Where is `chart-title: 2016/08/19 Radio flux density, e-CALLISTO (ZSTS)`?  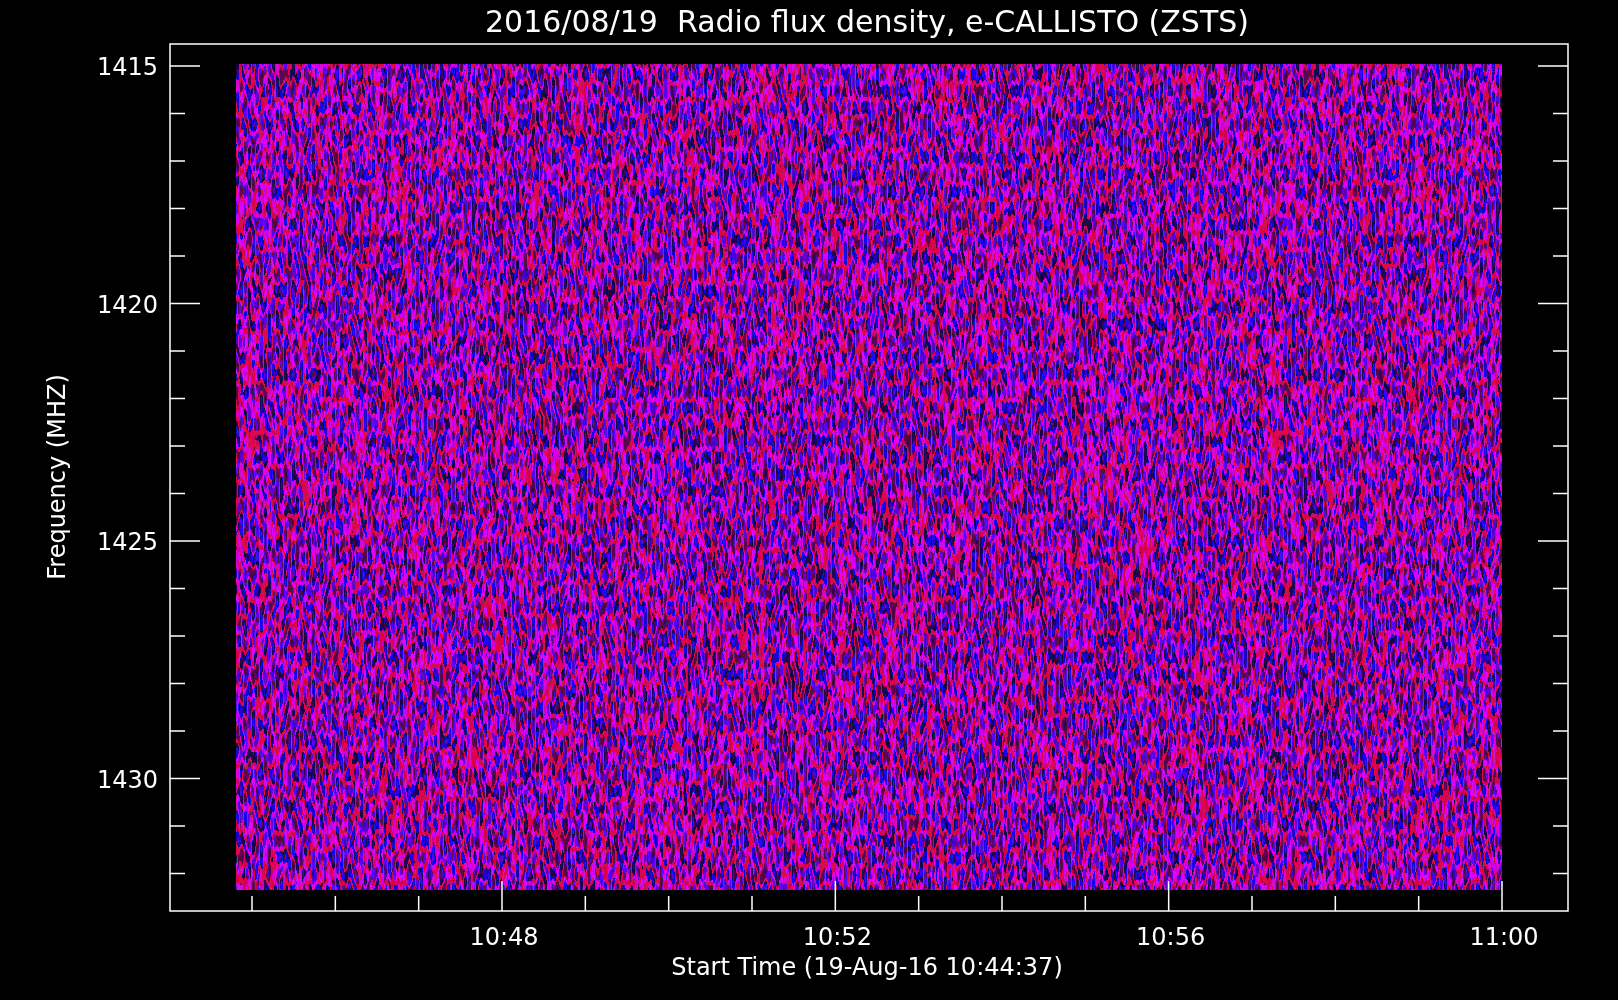 chart-title: 2016/08/19 Radio flux density, e-CALLISTO (ZSTS) is located at coordinates (867, 21).